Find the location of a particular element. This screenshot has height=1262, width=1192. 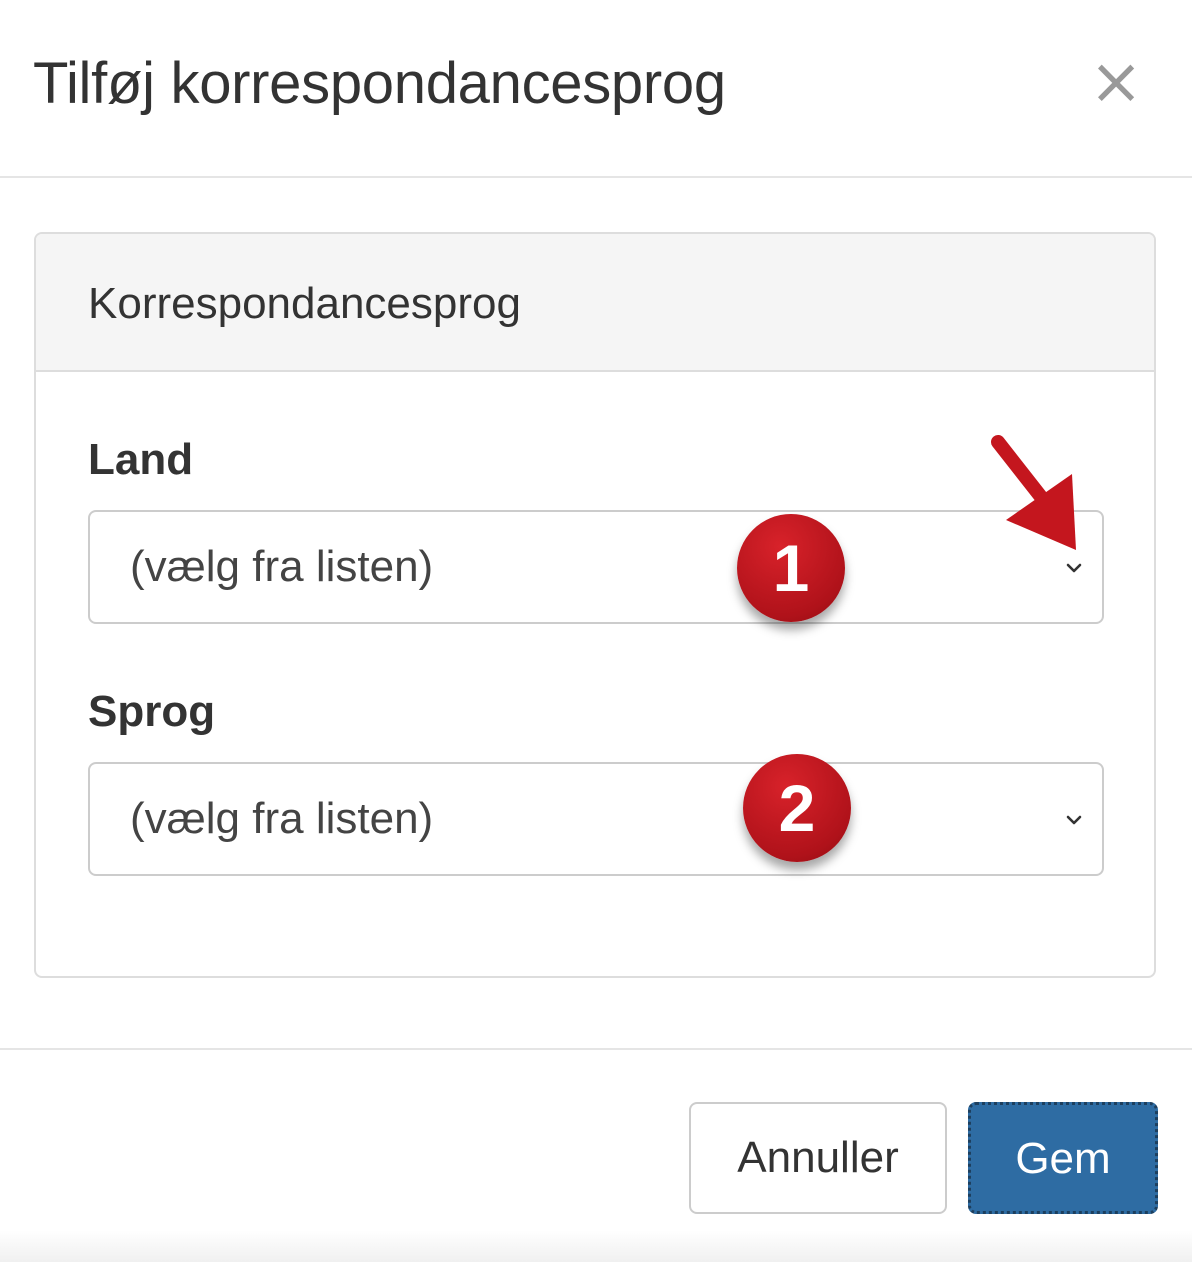

close-button: × is located at coordinates (1116, 82).